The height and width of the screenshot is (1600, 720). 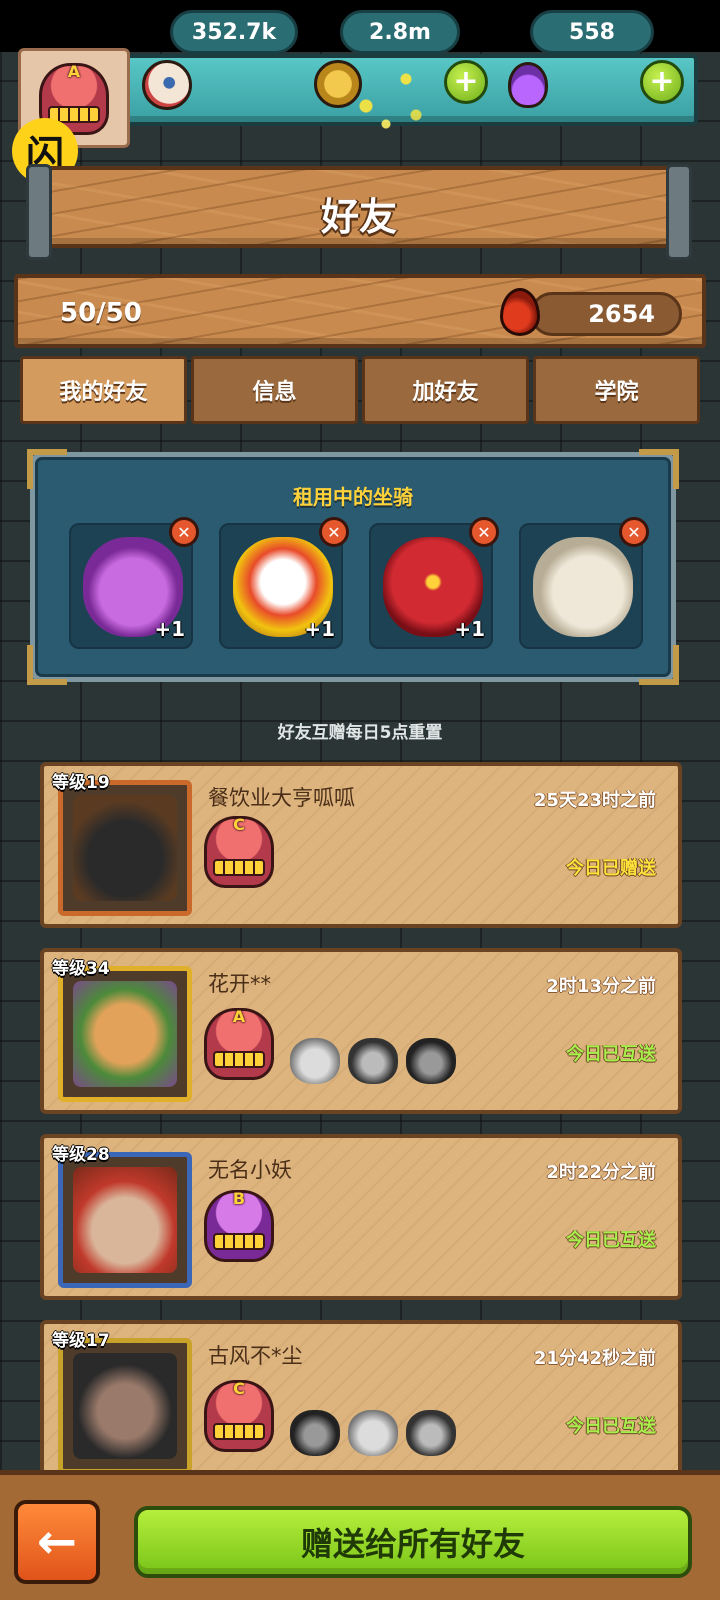 I want to click on page-title: 好友, so click(x=358, y=217).